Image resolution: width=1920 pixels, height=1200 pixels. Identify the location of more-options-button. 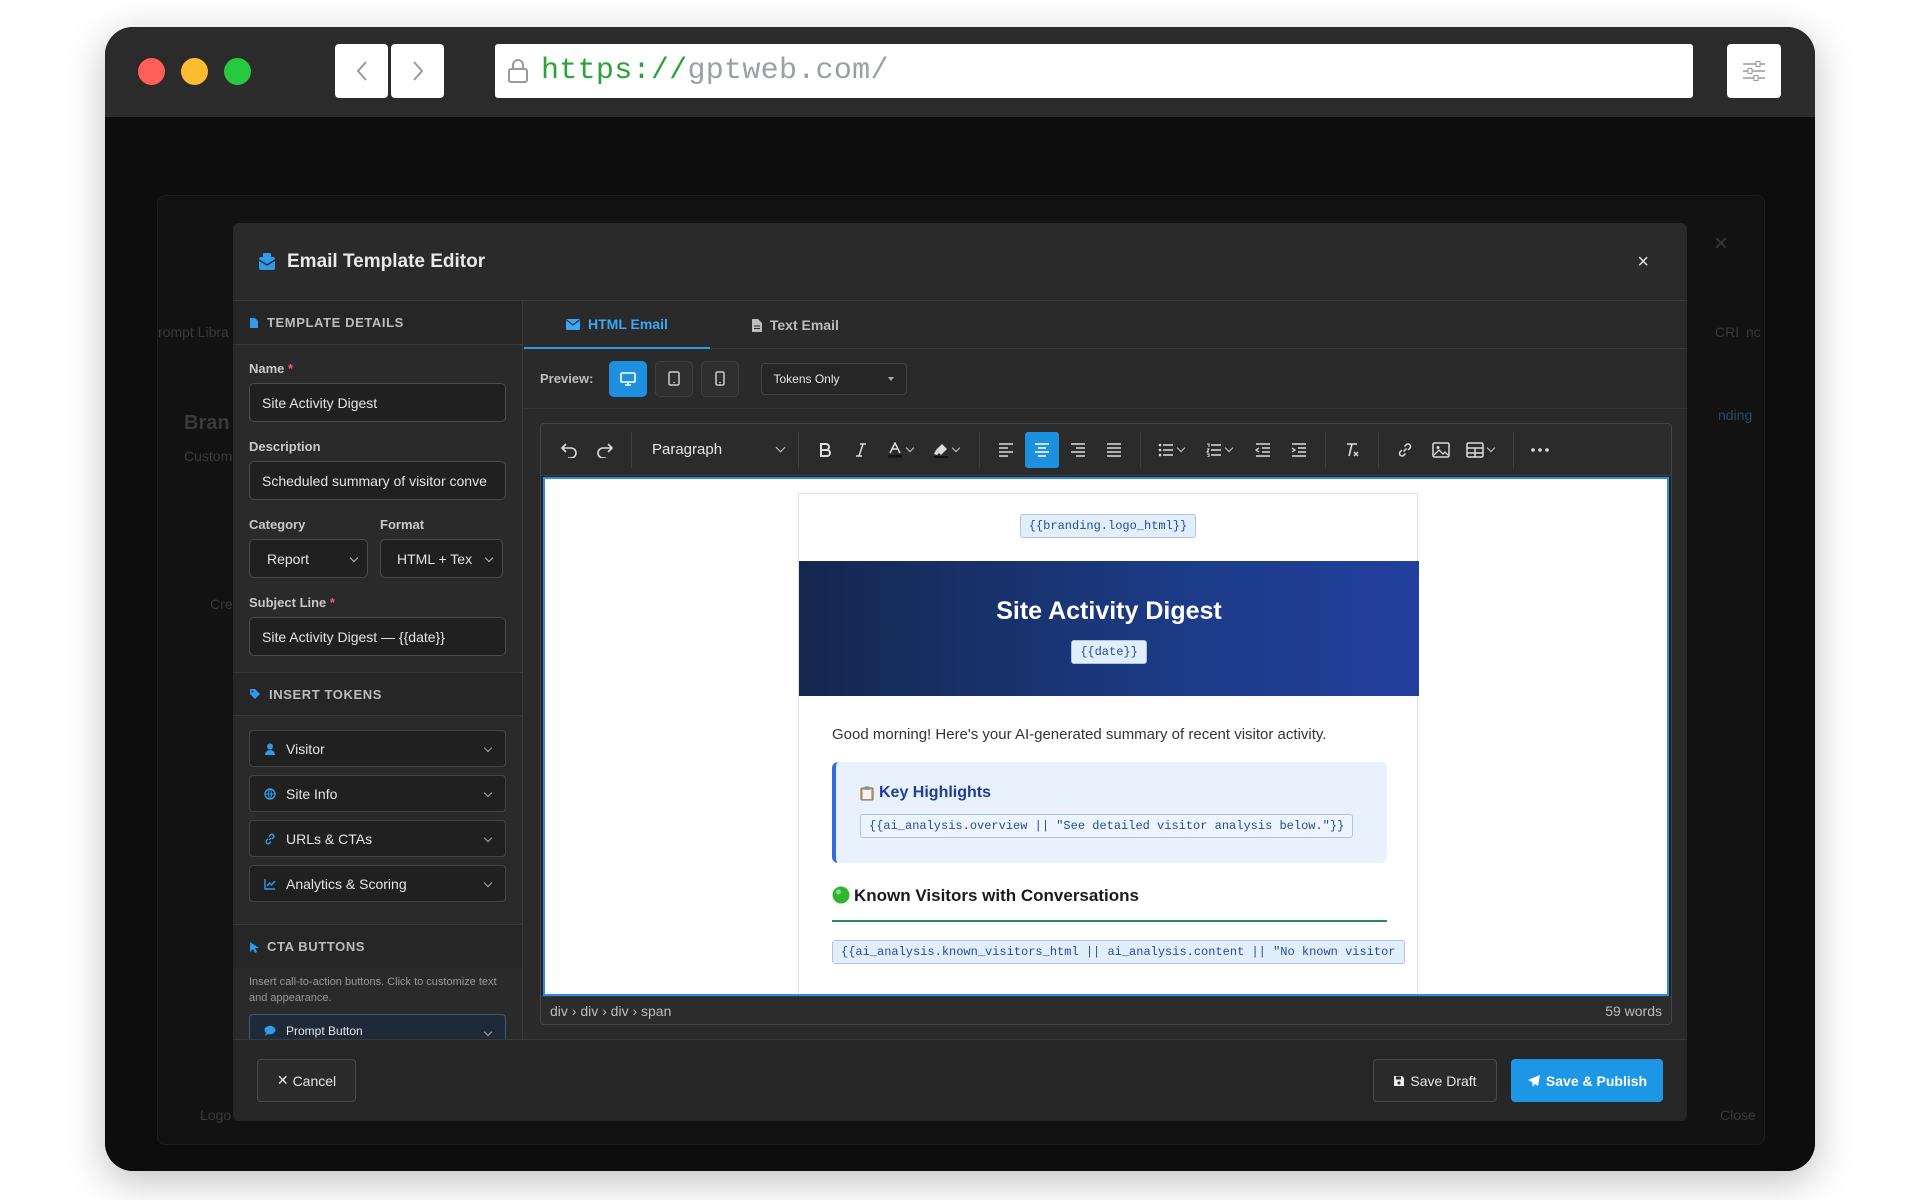
(1540, 450).